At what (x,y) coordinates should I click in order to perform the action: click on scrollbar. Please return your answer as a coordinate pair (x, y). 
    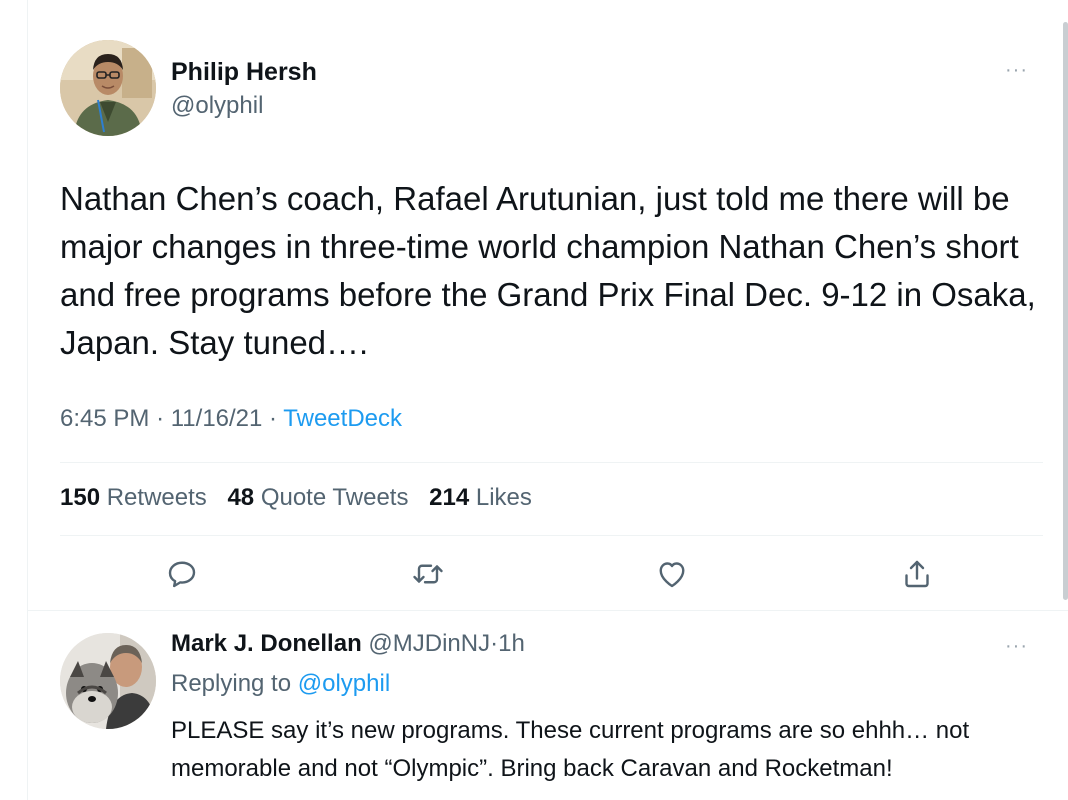
    Looking at the image, I should click on (1065, 311).